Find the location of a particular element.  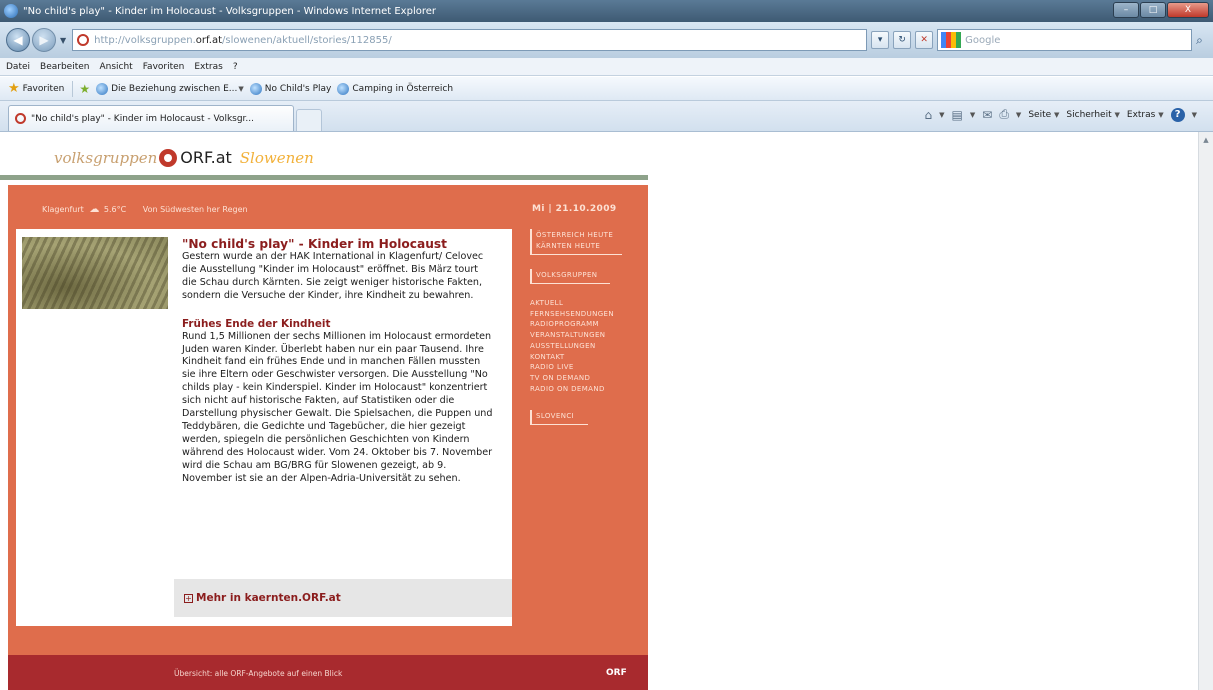

weather-temp: 5.6°C is located at coordinates (115, 209).